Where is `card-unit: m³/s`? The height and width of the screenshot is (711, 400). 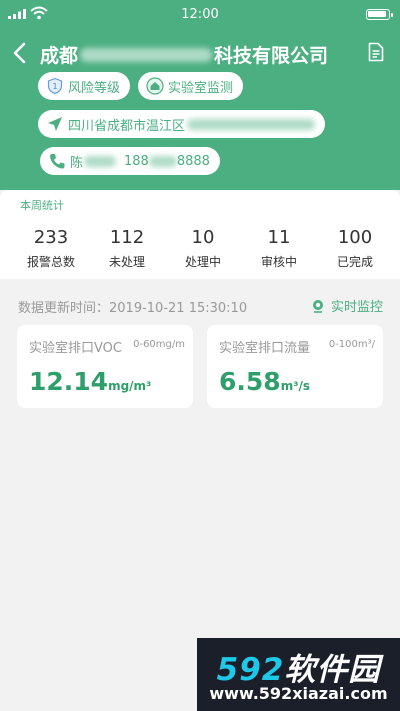
card-unit: m³/s is located at coordinates (295, 386).